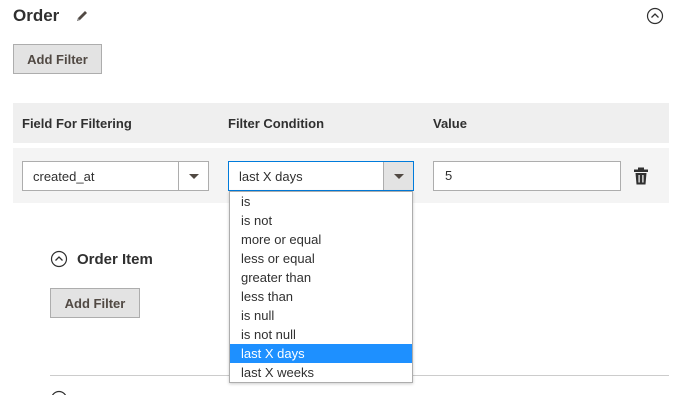 The width and height of the screenshot is (684, 395). Describe the element at coordinates (77, 123) in the screenshot. I see `header-field-for-filtering: Field For Filtering` at that location.